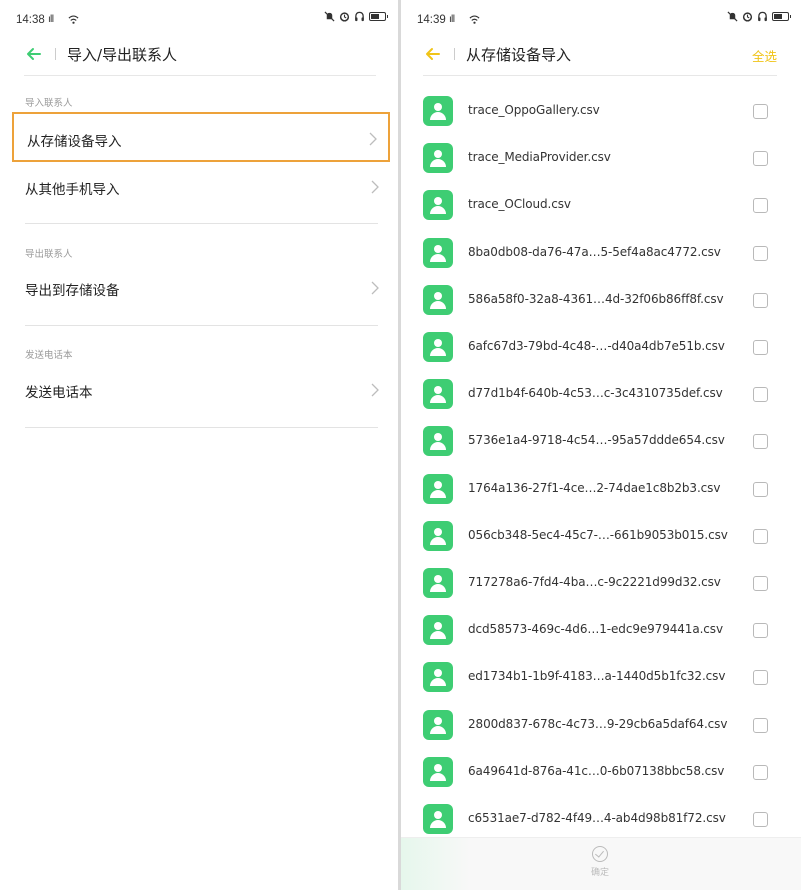 The image size is (801, 890). What do you see at coordinates (732, 16) in the screenshot?
I see `mute-icon` at bounding box center [732, 16].